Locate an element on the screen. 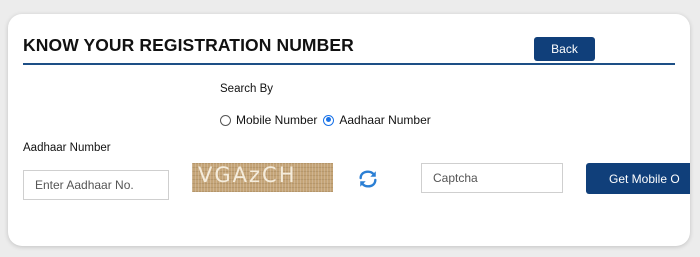 Image resolution: width=700 pixels, height=257 pixels. page-title: KNOW YOUR REGISTRATION NUMBER is located at coordinates (188, 45).